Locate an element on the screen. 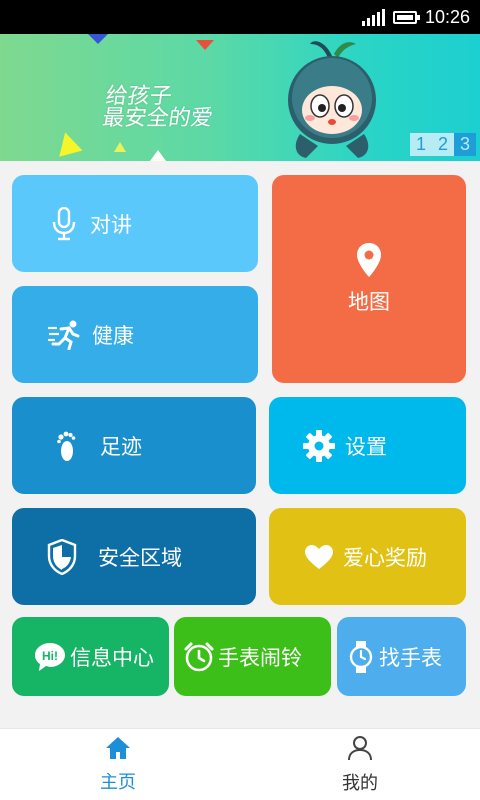  microphone-icon is located at coordinates (64, 223).